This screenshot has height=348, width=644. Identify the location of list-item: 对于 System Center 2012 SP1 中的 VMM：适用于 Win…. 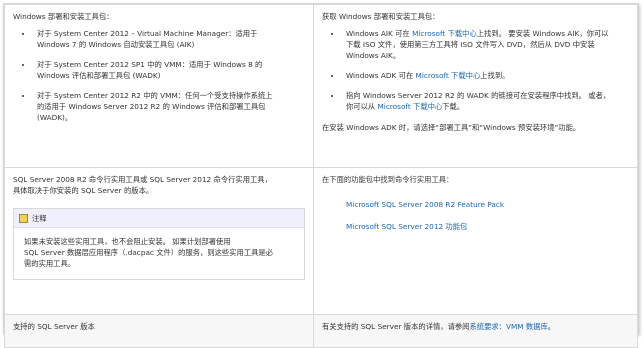
(169, 70).